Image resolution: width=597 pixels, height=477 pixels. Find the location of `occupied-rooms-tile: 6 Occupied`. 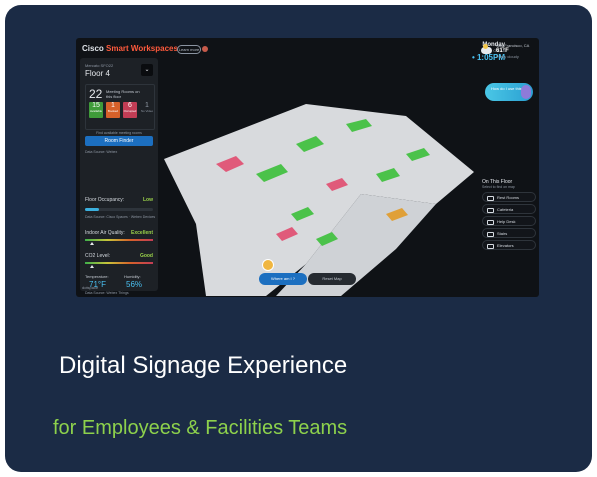

occupied-rooms-tile: 6 Occupied is located at coordinates (130, 110).